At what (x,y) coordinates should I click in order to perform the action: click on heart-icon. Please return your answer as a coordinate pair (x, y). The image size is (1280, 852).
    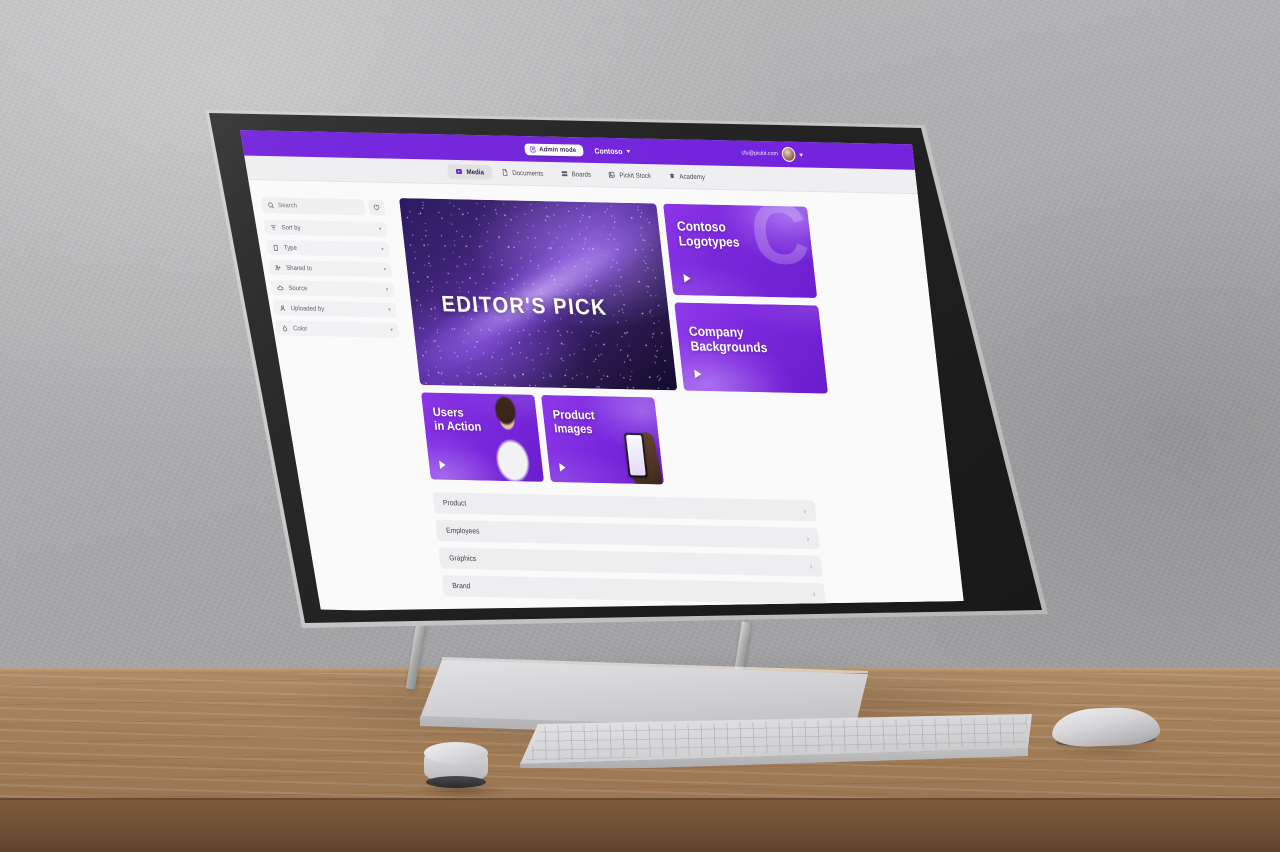
    Looking at the image, I should click on (376, 207).